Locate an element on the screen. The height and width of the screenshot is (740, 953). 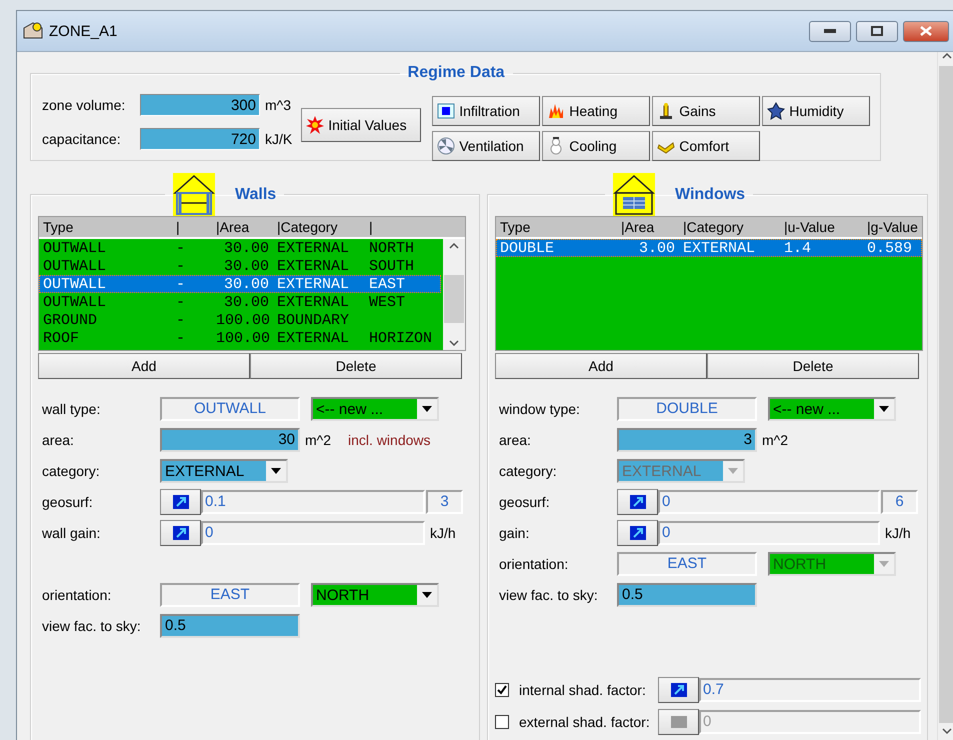
value-field: OUTWALL is located at coordinates (230, 409).